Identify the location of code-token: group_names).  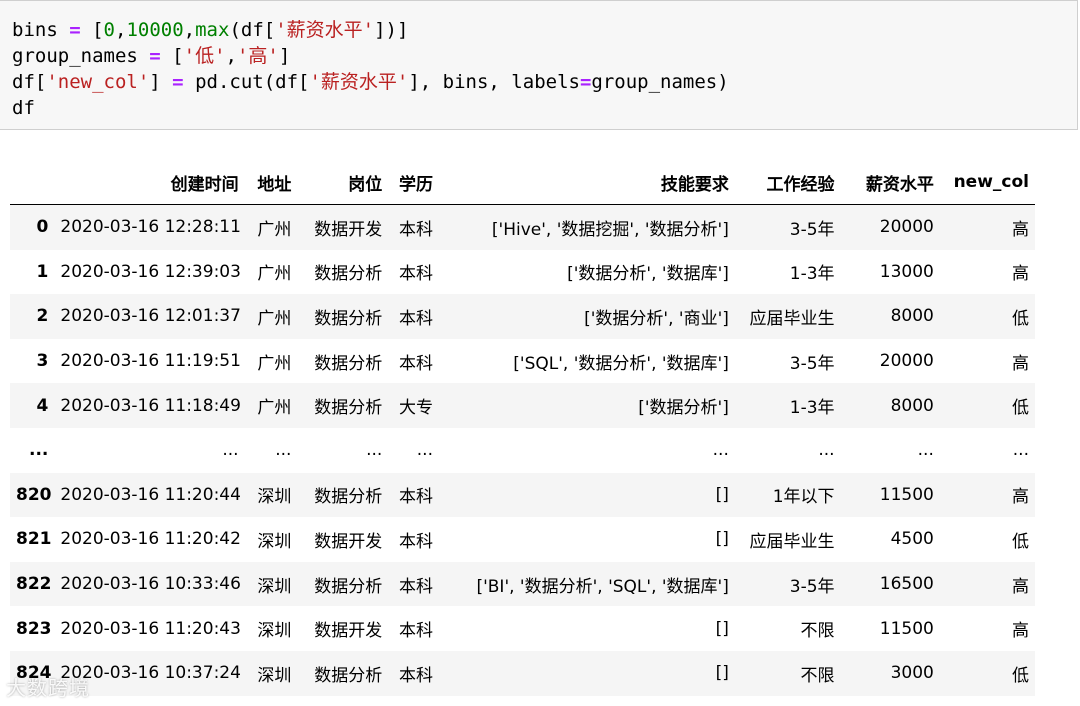
(660, 82).